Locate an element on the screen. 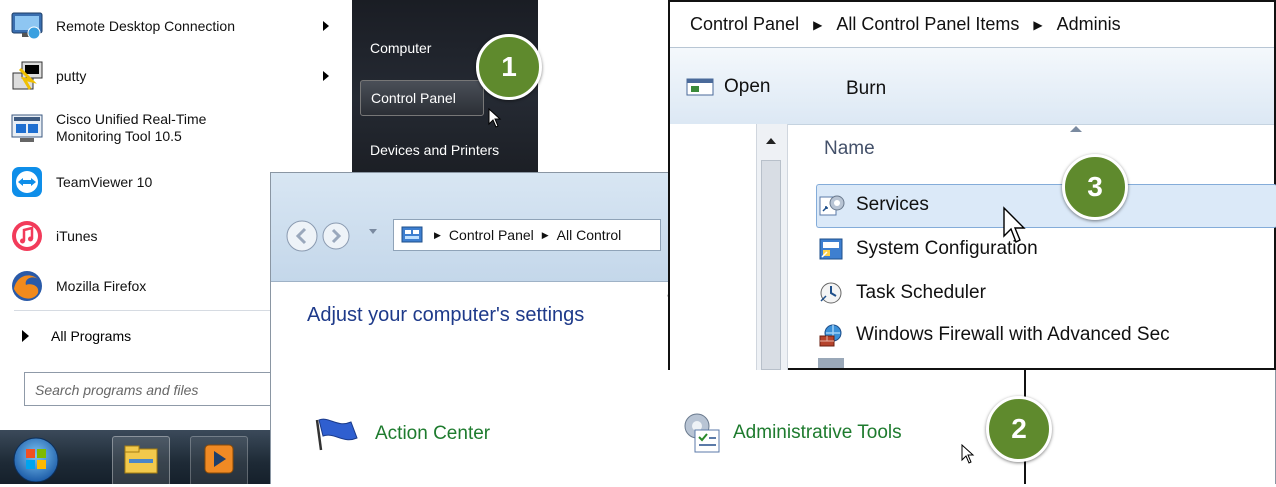 This screenshot has width=1276, height=487. firefox-icon is located at coordinates (27, 286).